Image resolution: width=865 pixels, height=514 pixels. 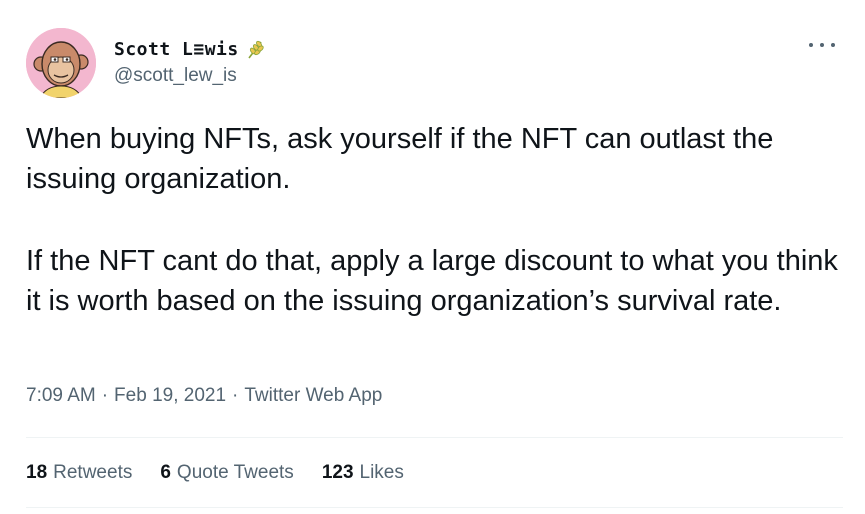 I want to click on name-row: Scott L≡wis, so click(x=190, y=49).